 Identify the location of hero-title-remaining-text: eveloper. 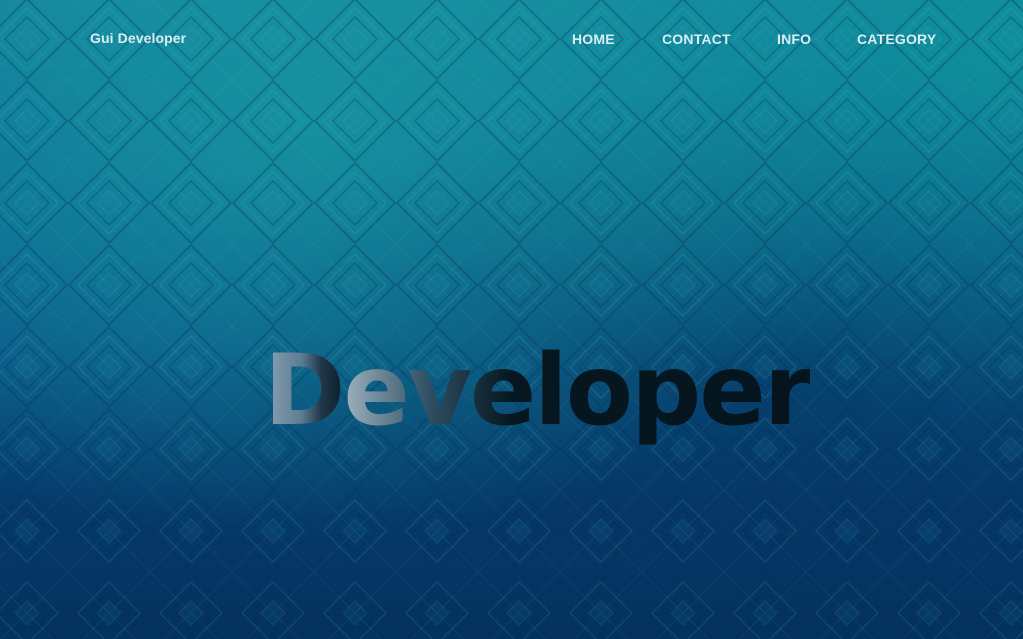
(577, 390).